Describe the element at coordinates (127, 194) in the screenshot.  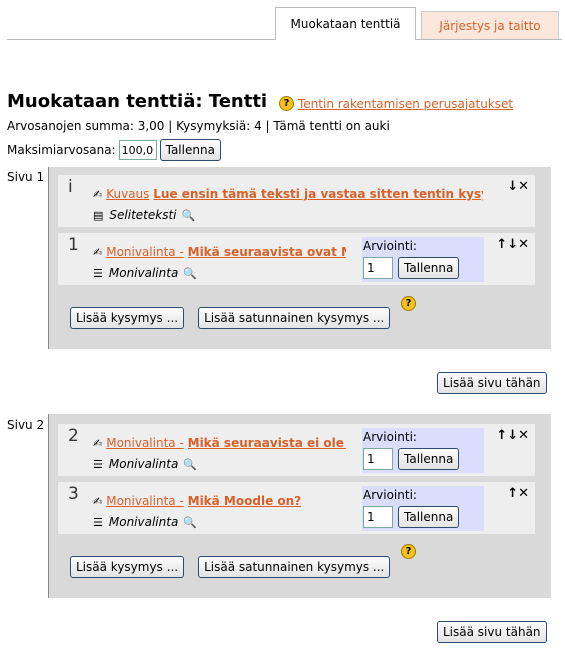
I see `question-type-link: Kuvaus` at that location.